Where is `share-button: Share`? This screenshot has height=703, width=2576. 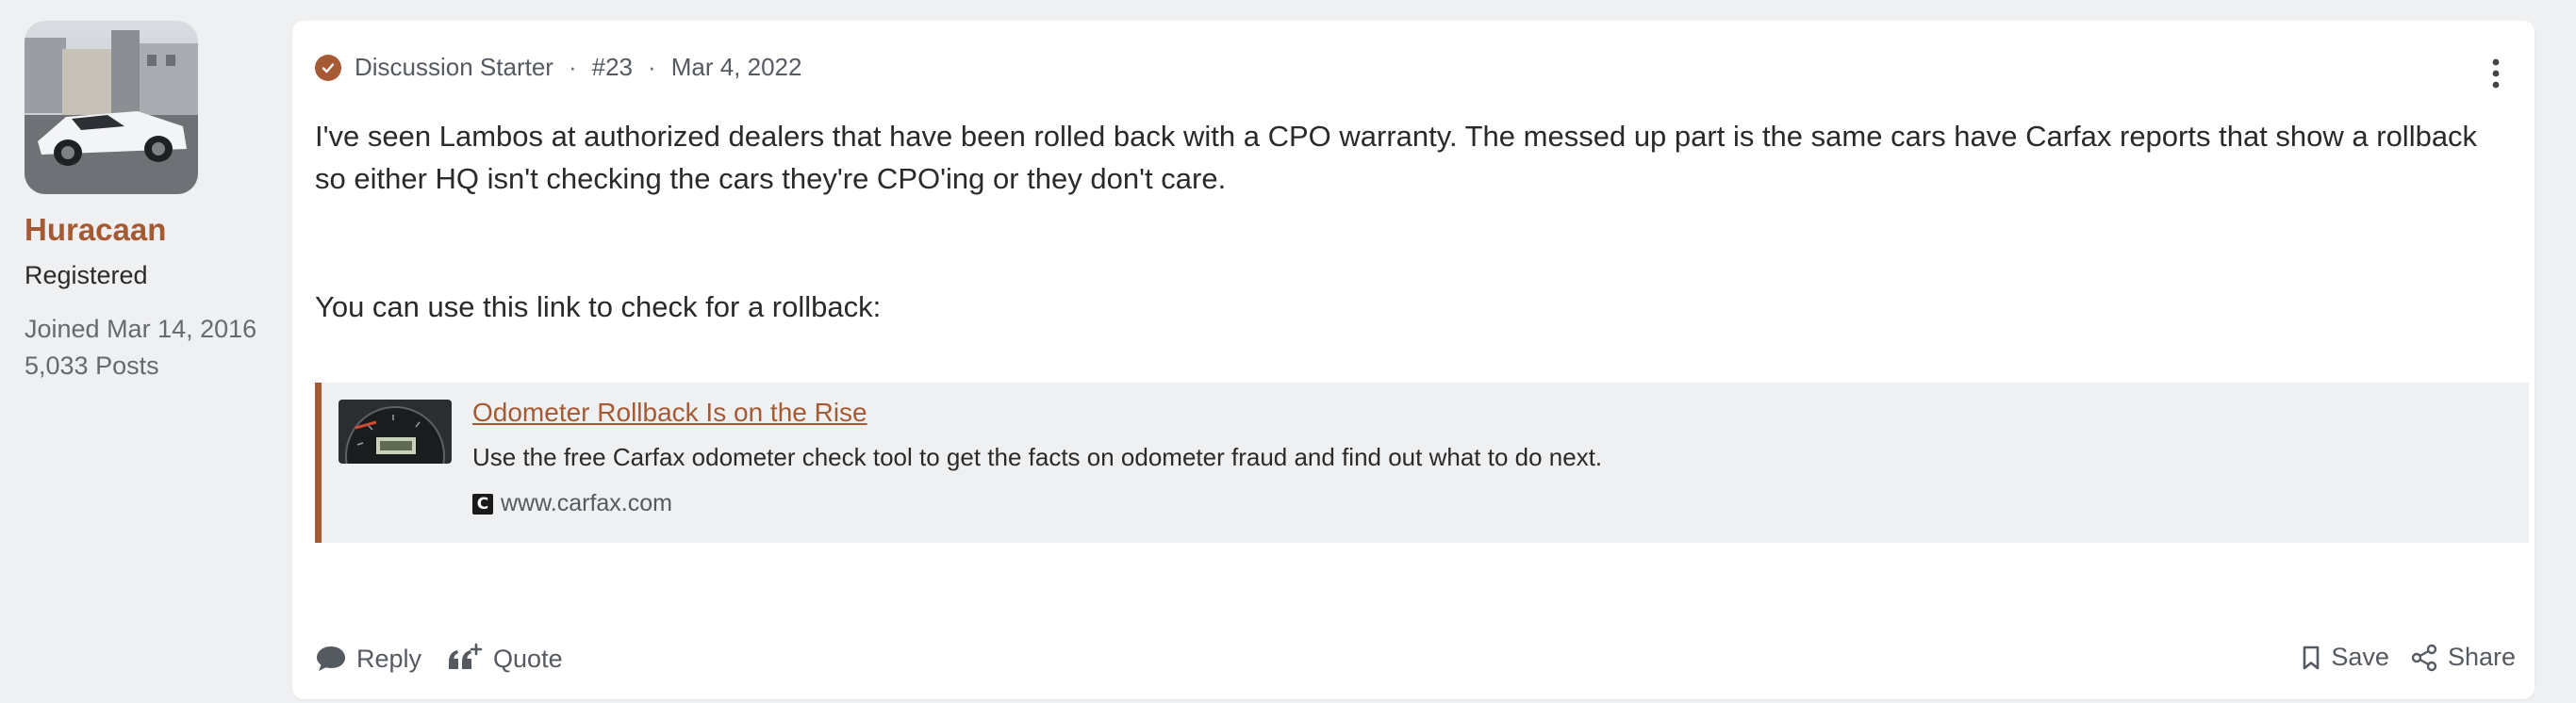
share-button: Share is located at coordinates (2463, 657).